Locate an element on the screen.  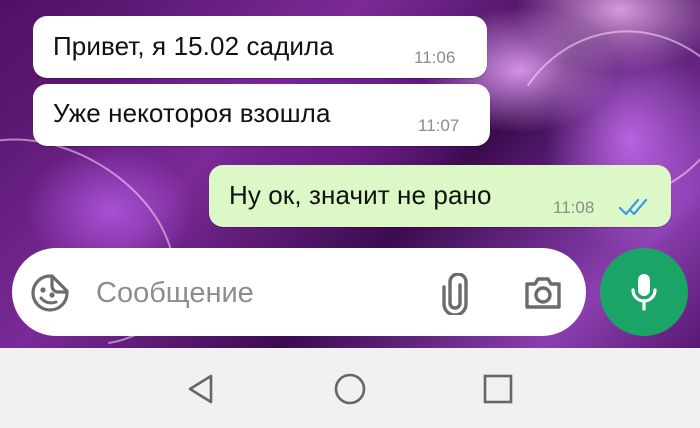
message-bubble-incoming: Уже некотороя взошла 11:07 is located at coordinates (261, 115).